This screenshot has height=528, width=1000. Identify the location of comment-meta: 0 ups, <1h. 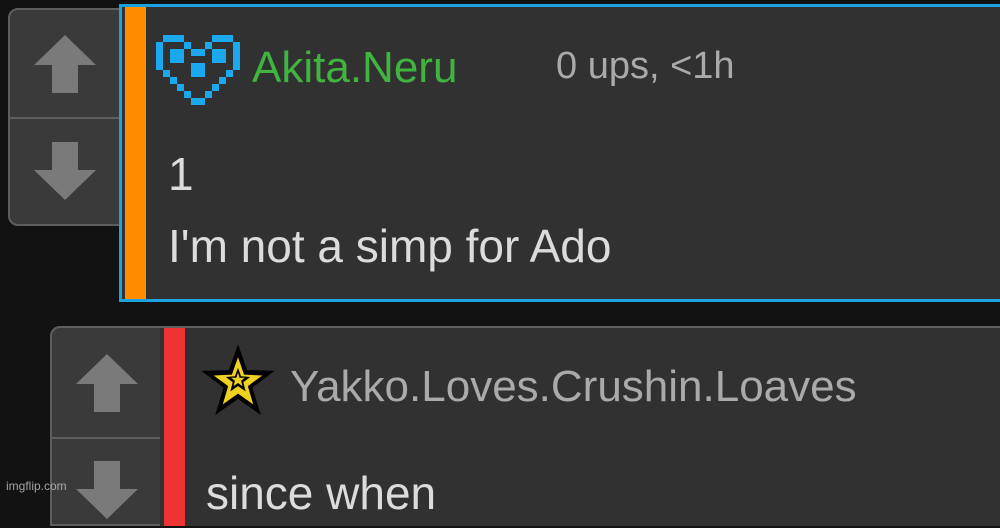
(645, 66).